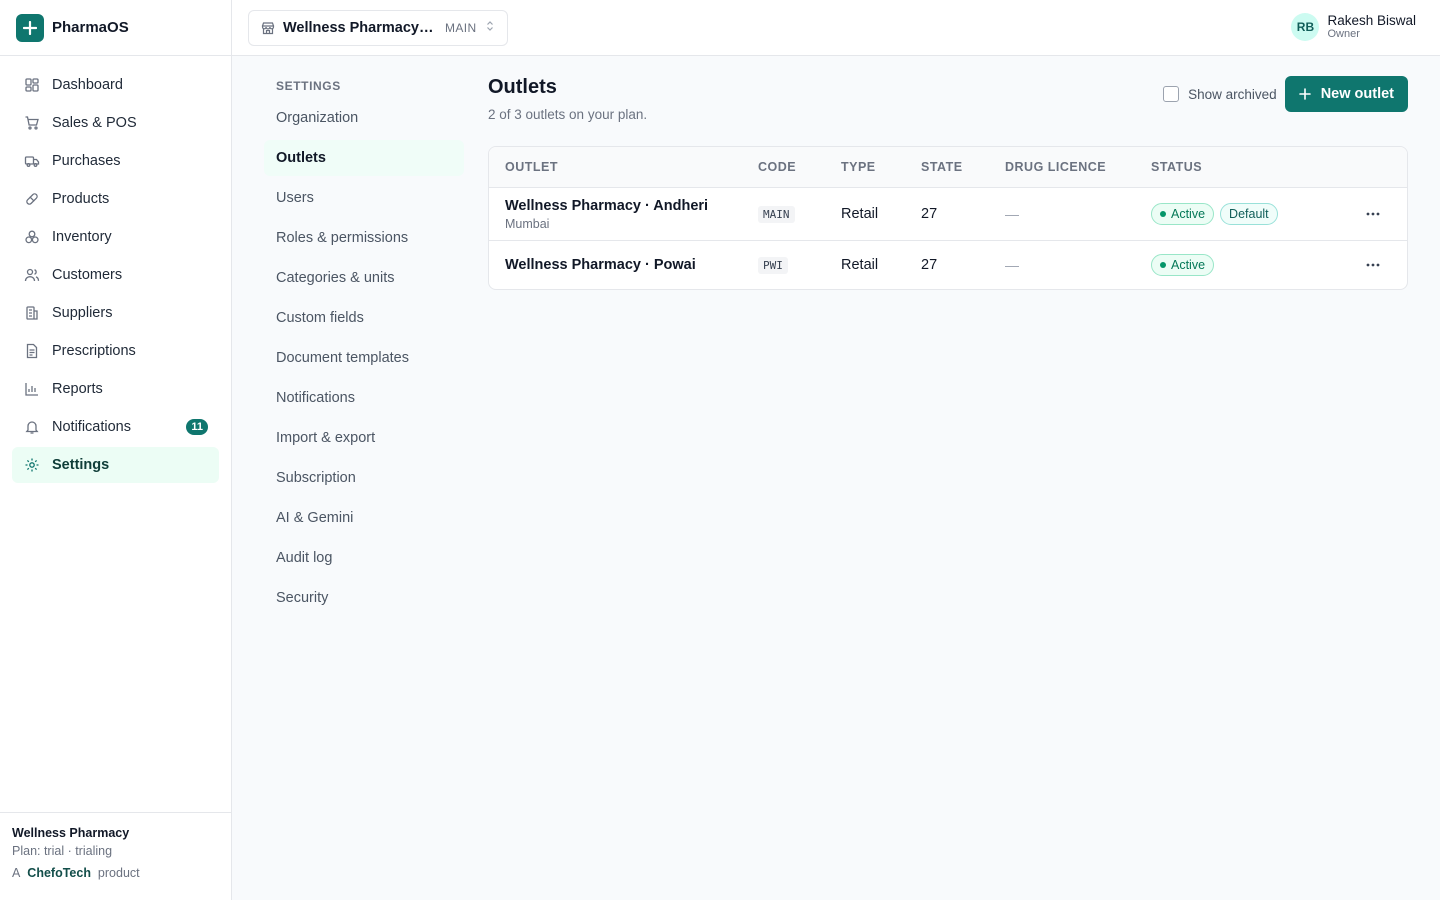 This screenshot has width=1440, height=900. I want to click on outlet-type: Retail, so click(860, 265).